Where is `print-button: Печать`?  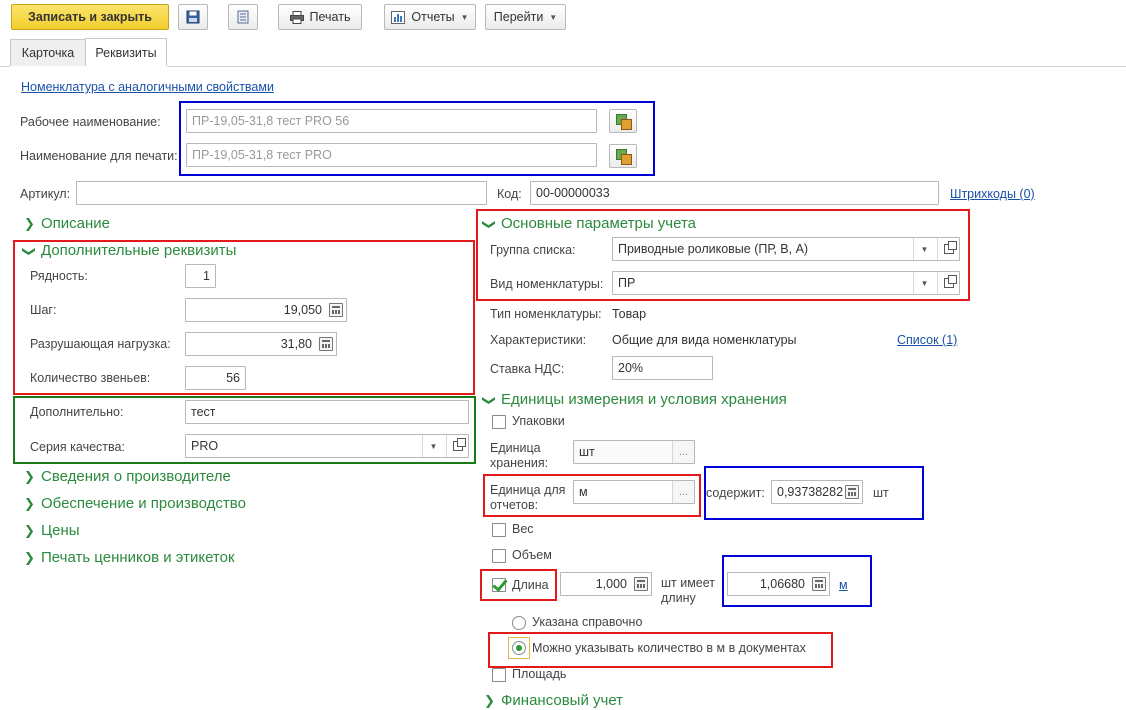
print-button: Печать is located at coordinates (320, 17).